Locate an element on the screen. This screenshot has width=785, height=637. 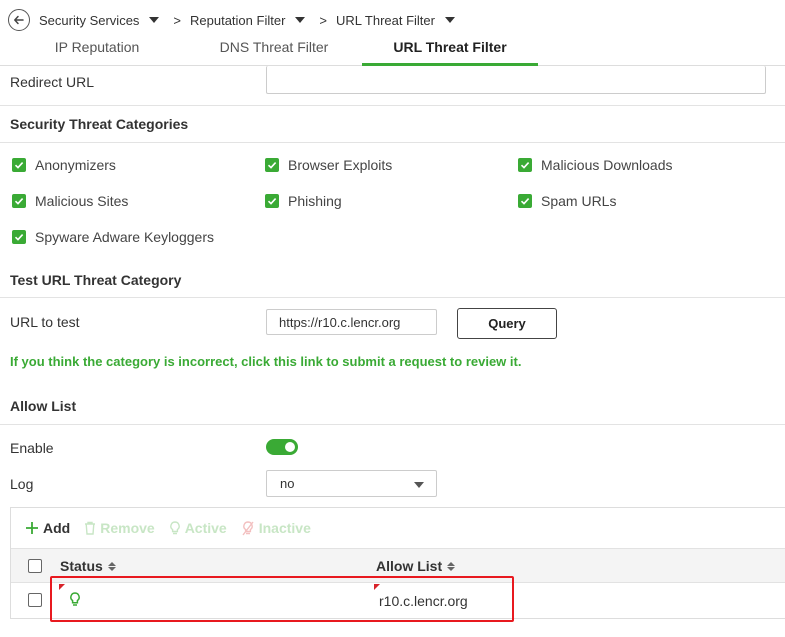
column-header-label: Status is located at coordinates (81, 566).